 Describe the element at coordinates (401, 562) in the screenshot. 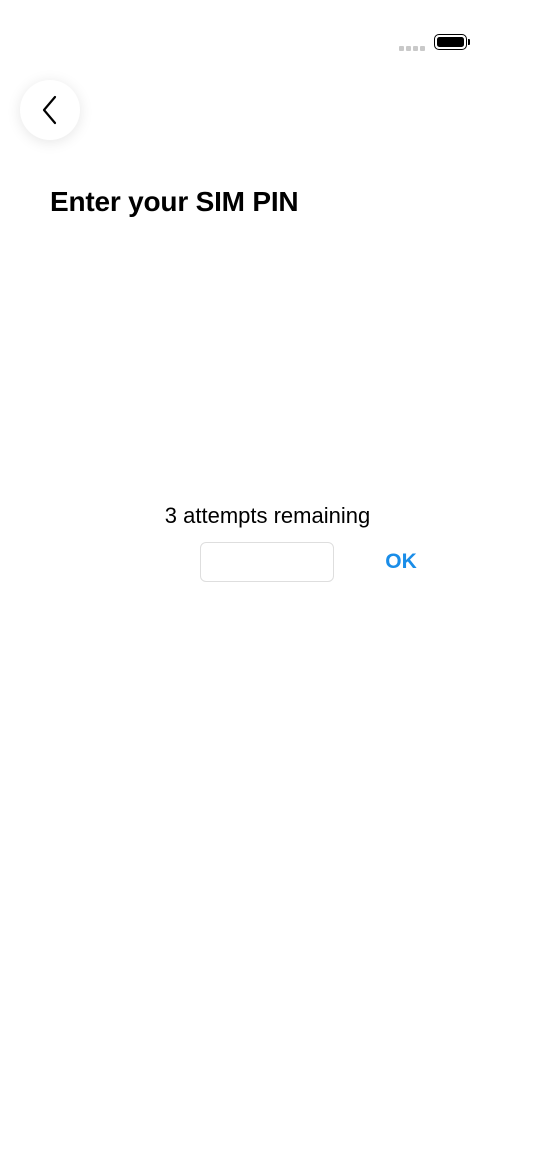

I see `ok-button: OK` at that location.